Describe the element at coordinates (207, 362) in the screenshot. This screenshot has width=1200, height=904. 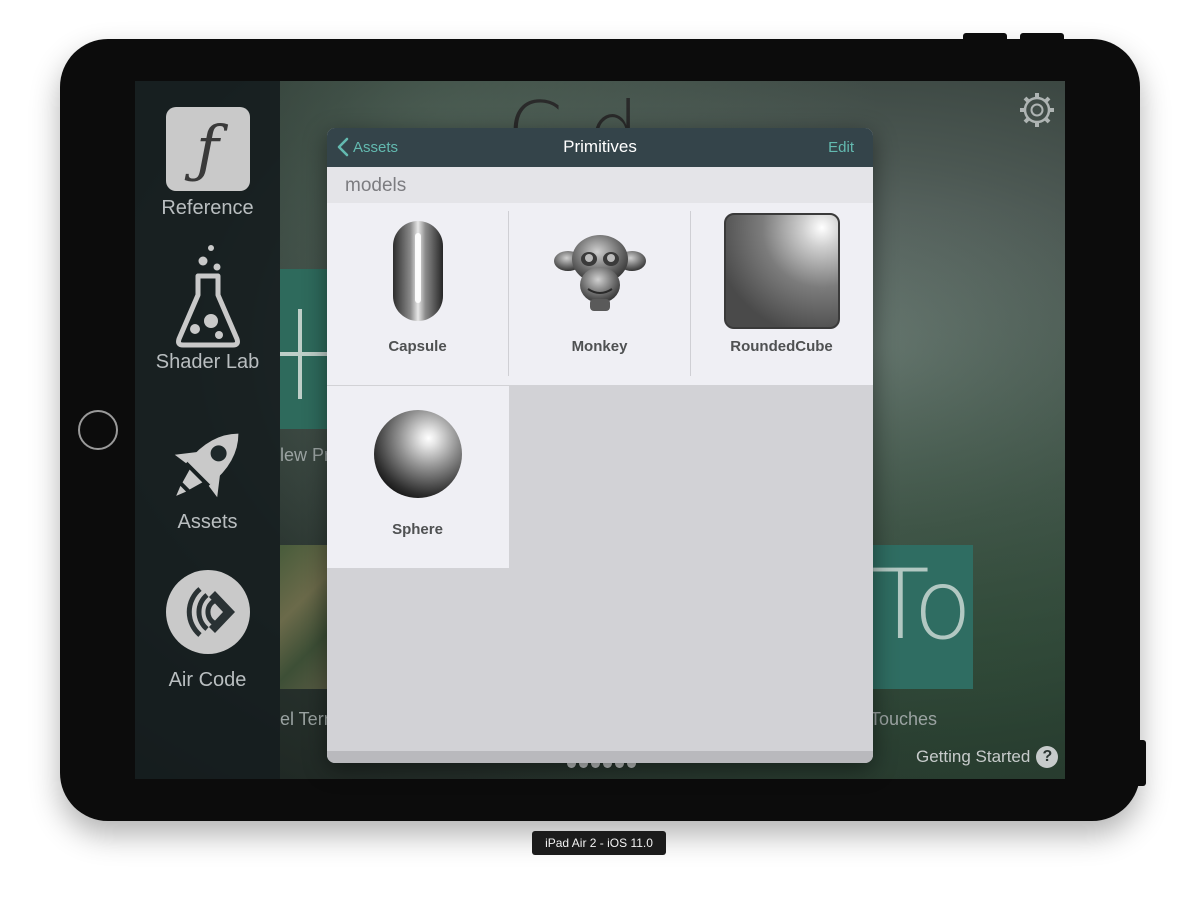
I see `sidebar-item-label: Shader Lab` at that location.